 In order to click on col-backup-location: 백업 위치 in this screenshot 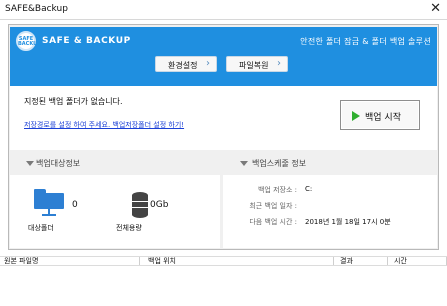, I will do `click(239, 261)`.